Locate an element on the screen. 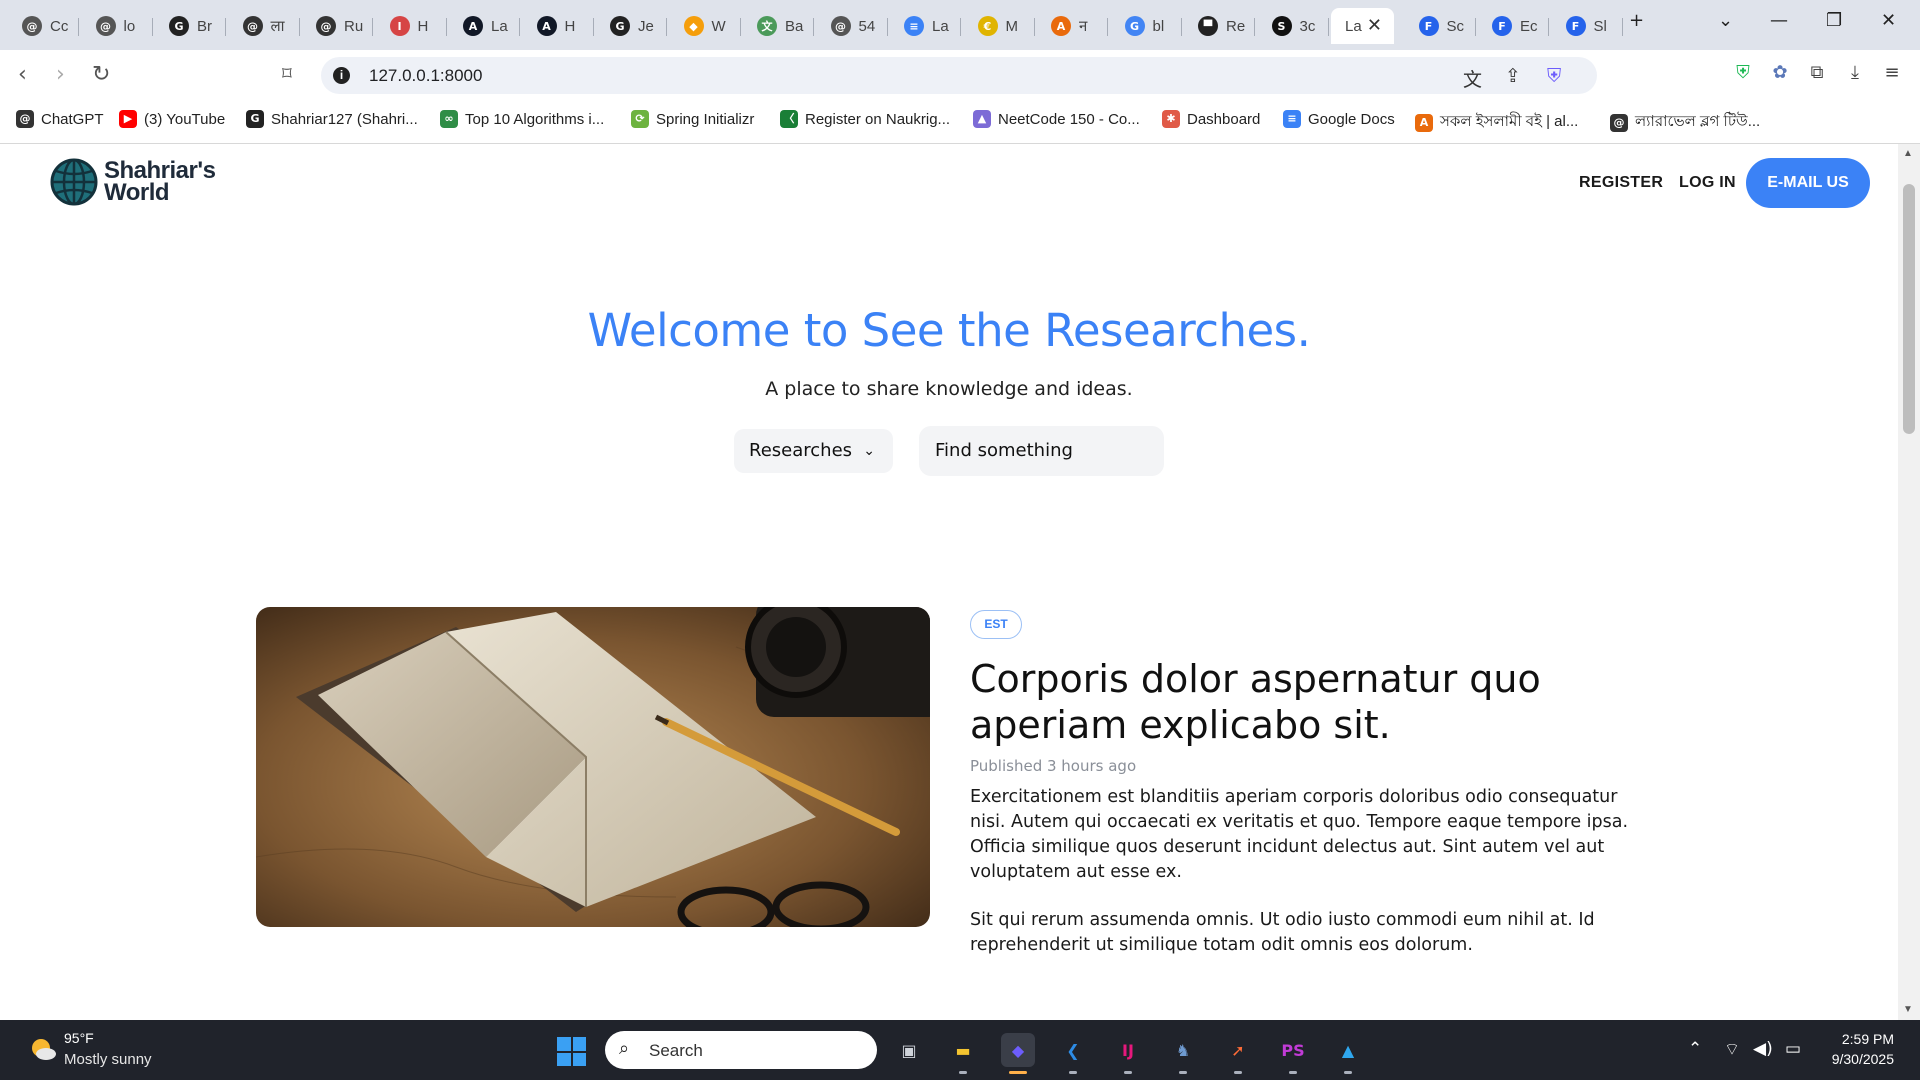 This screenshot has height=1080, width=1920. register-link: REGISTER is located at coordinates (1621, 183).